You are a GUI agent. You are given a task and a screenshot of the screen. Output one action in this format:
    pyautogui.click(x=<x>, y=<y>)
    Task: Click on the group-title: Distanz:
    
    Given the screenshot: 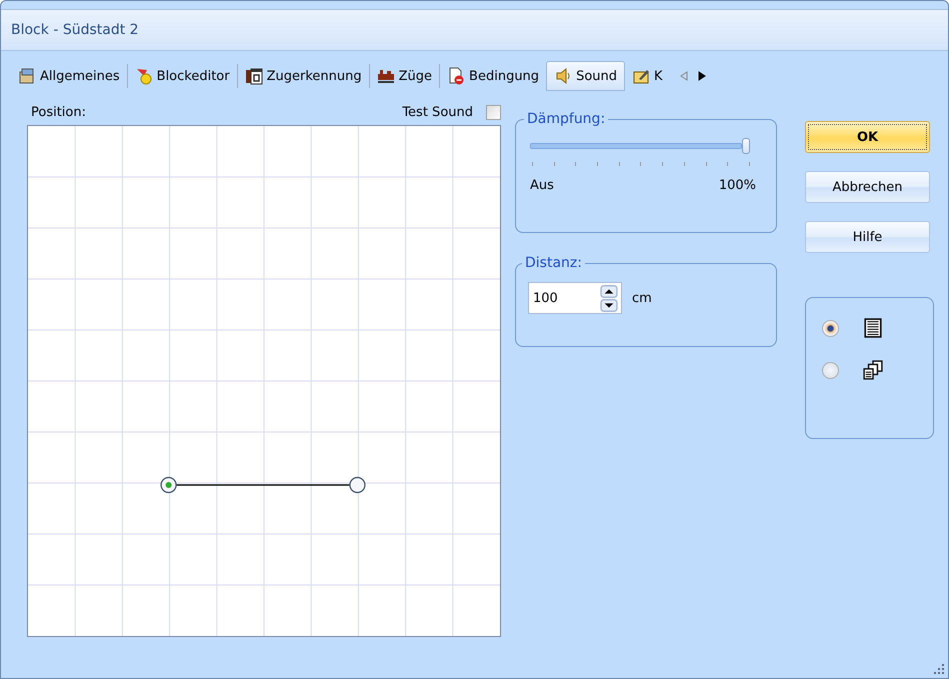 What is the action you would take?
    pyautogui.click(x=553, y=263)
    